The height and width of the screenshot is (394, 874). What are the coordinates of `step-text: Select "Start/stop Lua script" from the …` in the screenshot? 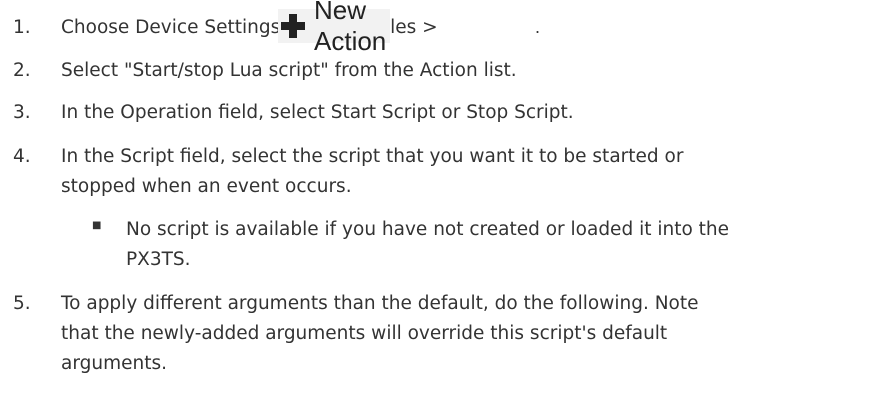 It's located at (289, 70).